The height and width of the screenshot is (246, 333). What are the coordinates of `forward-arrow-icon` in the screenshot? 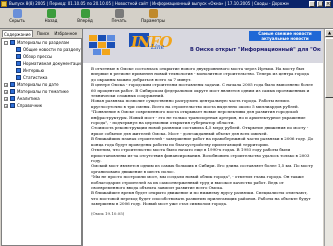 It's located at (85, 13).